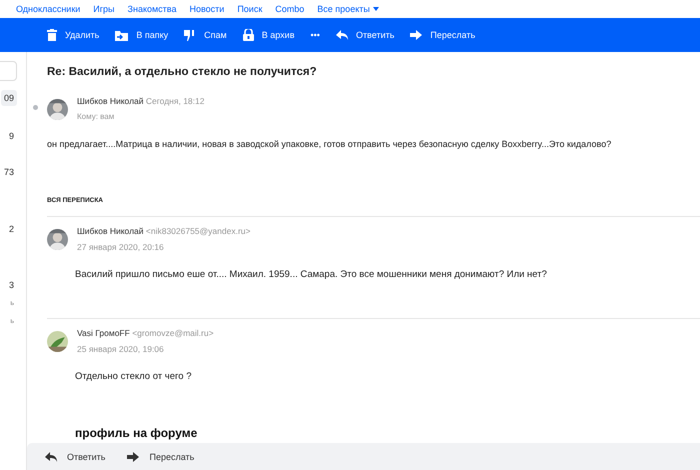 This screenshot has height=470, width=700. I want to click on toolbar-button: В архив, so click(268, 35).